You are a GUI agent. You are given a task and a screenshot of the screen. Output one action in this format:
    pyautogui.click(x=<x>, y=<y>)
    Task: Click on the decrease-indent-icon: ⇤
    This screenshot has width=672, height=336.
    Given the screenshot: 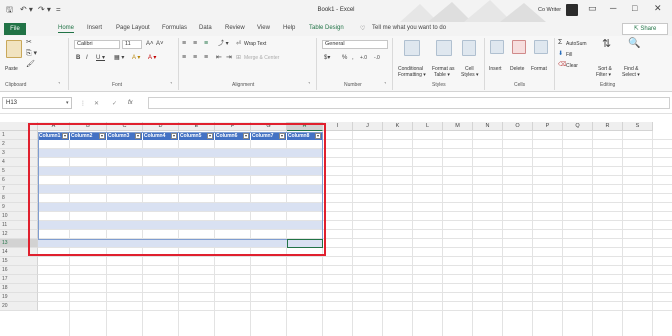 What is the action you would take?
    pyautogui.click(x=219, y=58)
    